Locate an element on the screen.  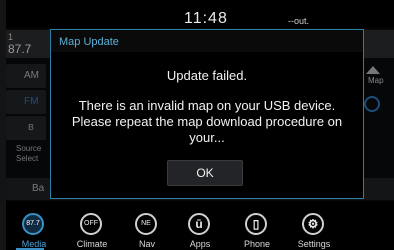
climate-icon: OFF is located at coordinates (91, 224).